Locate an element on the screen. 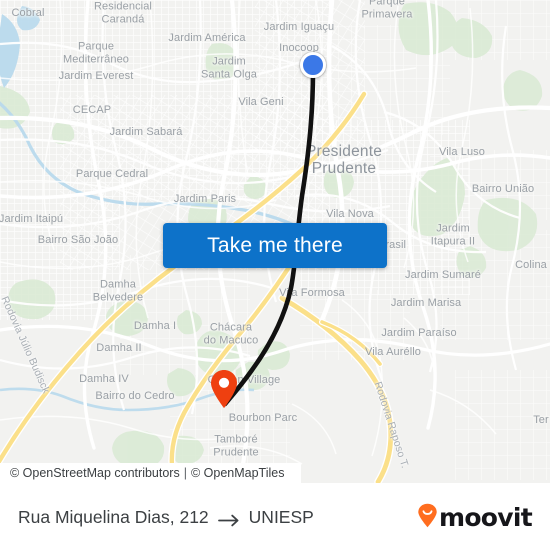 The image size is (550, 550). route-summary: Rua Miquelina Dias, 212 UNIESP is located at coordinates (166, 517).